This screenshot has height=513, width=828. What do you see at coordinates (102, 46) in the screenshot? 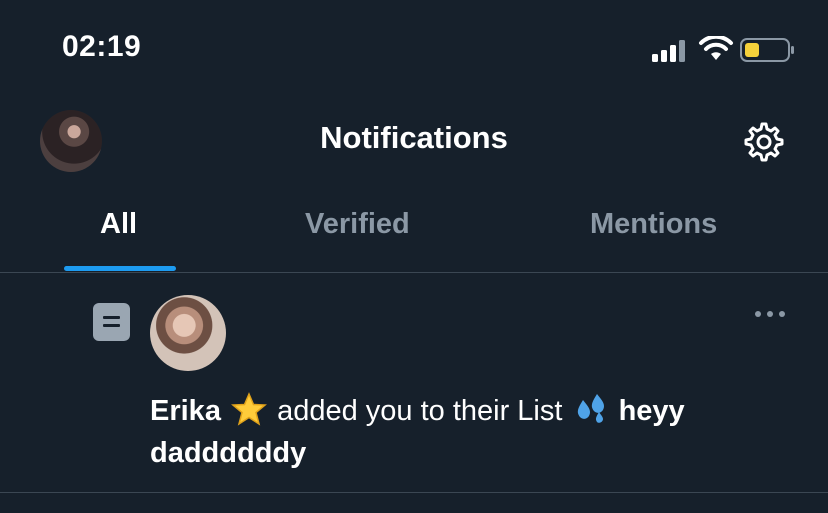
I see `status-time: 02:19` at bounding box center [102, 46].